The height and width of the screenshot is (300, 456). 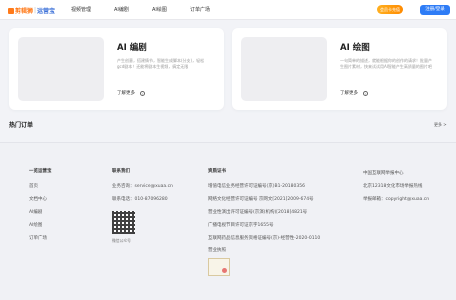 I want to click on login-register-button: 注册/登录, so click(x=435, y=10).